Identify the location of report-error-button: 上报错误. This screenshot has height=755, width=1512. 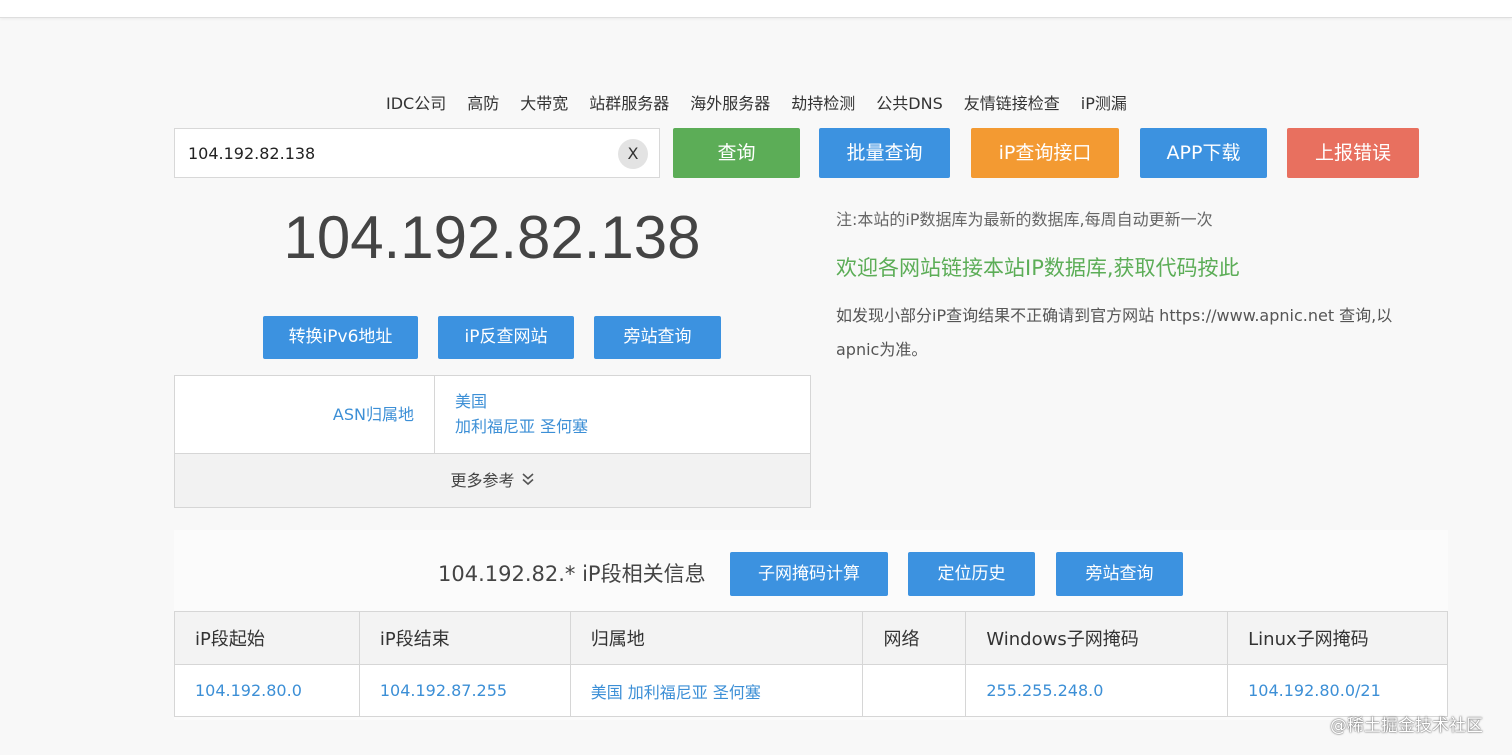
(1353, 153).